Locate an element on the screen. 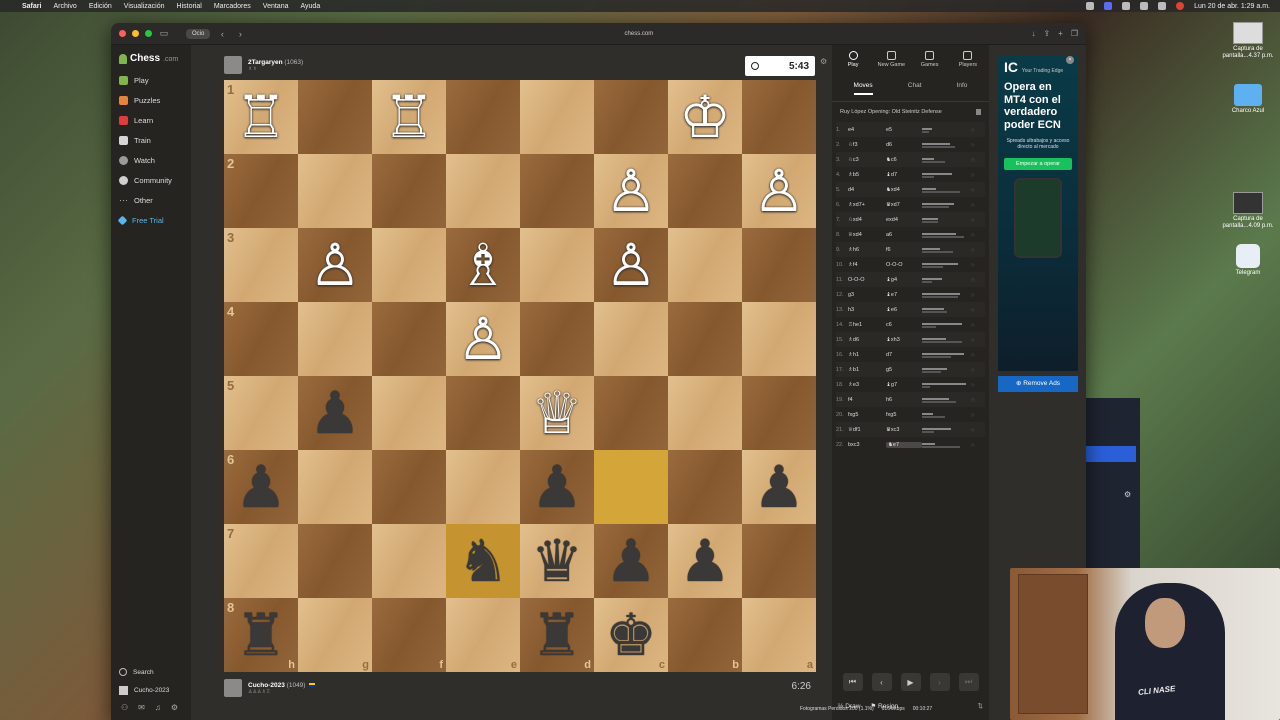  remove-ads-button: ⊕ Remove Ads is located at coordinates (1038, 384).